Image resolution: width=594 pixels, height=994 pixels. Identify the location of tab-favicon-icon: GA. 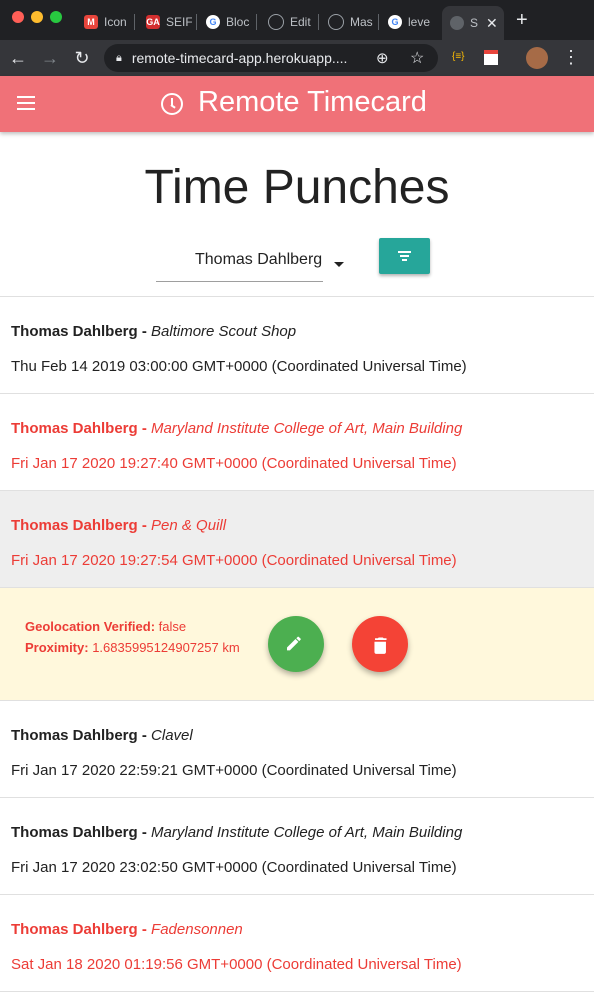
(153, 22).